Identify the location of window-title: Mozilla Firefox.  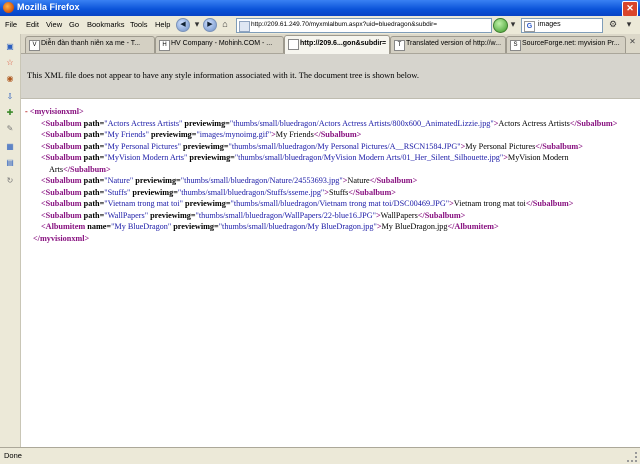
(48, 7).